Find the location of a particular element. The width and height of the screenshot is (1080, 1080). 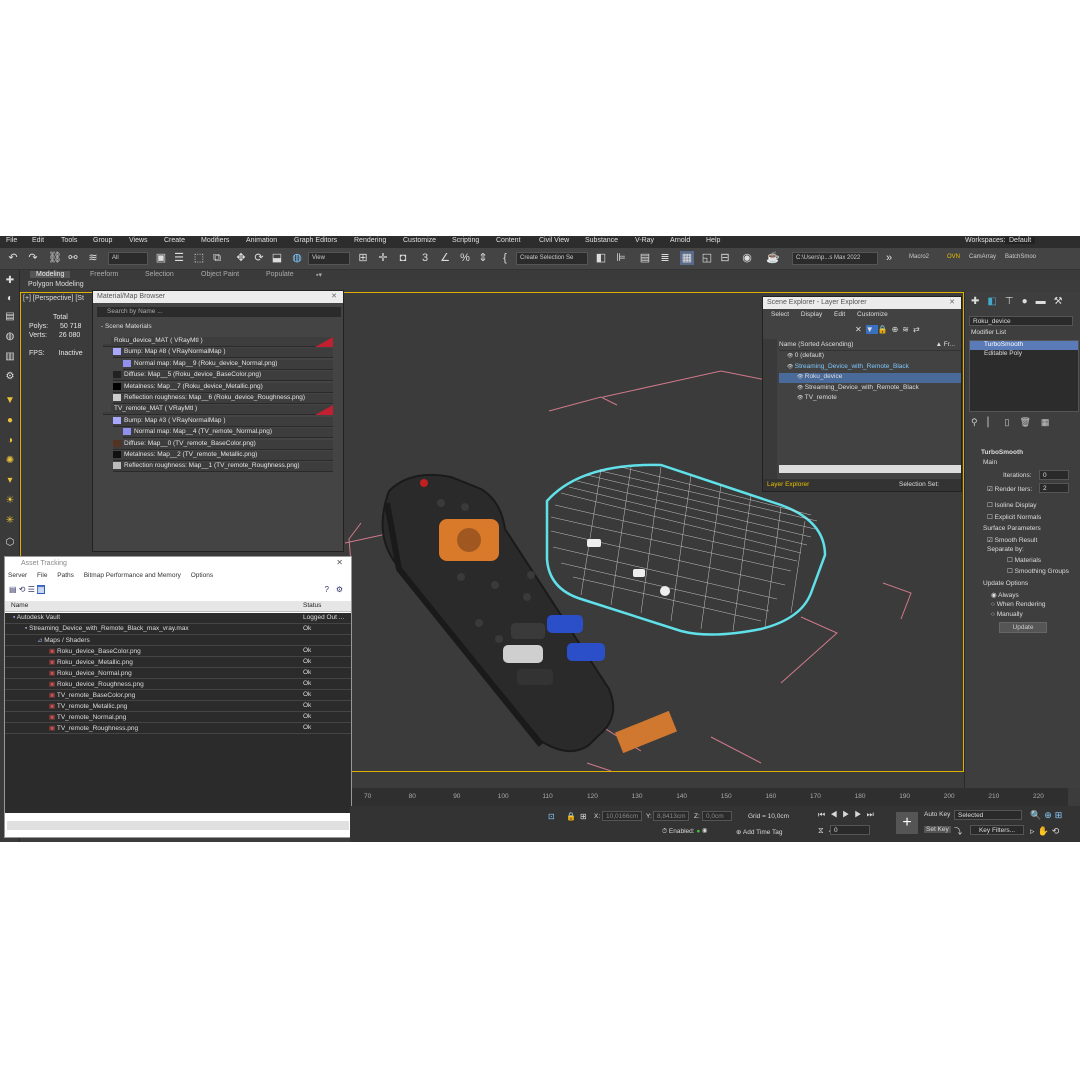

scene-menu-customize: Customize is located at coordinates (872, 314).